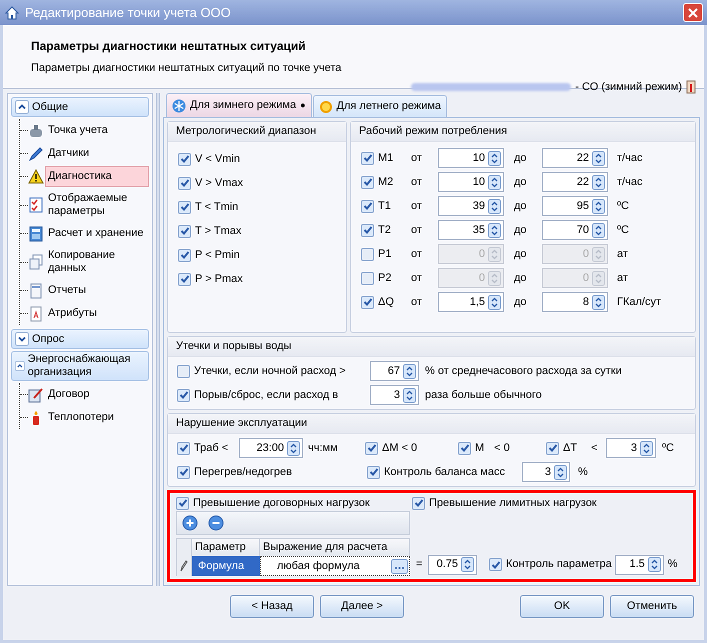 This screenshot has width=707, height=643. Describe the element at coordinates (575, 302) in the screenshot. I see `number-field: 8` at that location.